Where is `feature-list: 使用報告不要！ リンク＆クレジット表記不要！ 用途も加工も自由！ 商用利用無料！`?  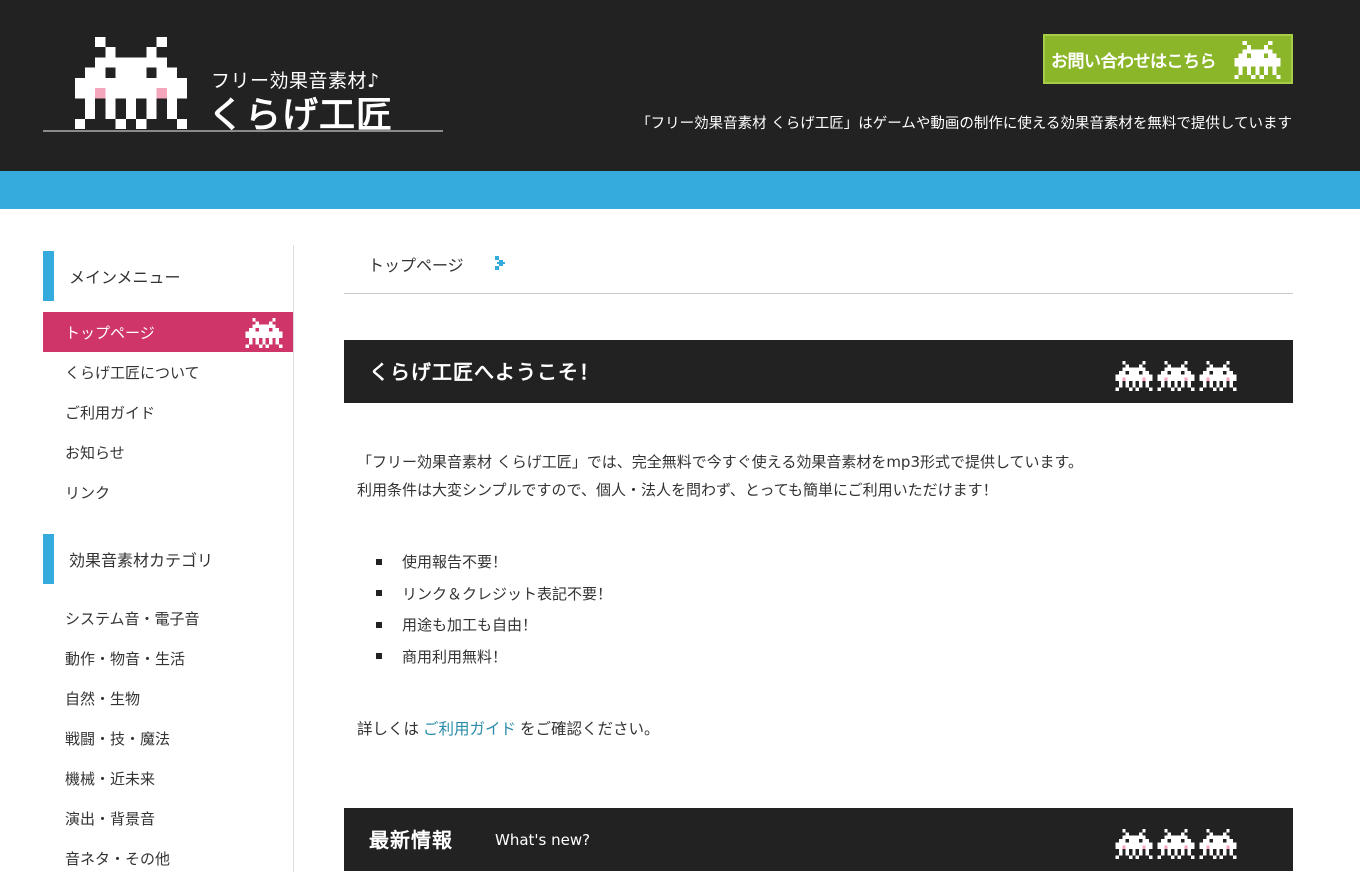
feature-list: 使用報告不要！ リンク＆クレジット表記不要！ 用途も加工も自由！ 商用利用無料！ is located at coordinates (494, 609).